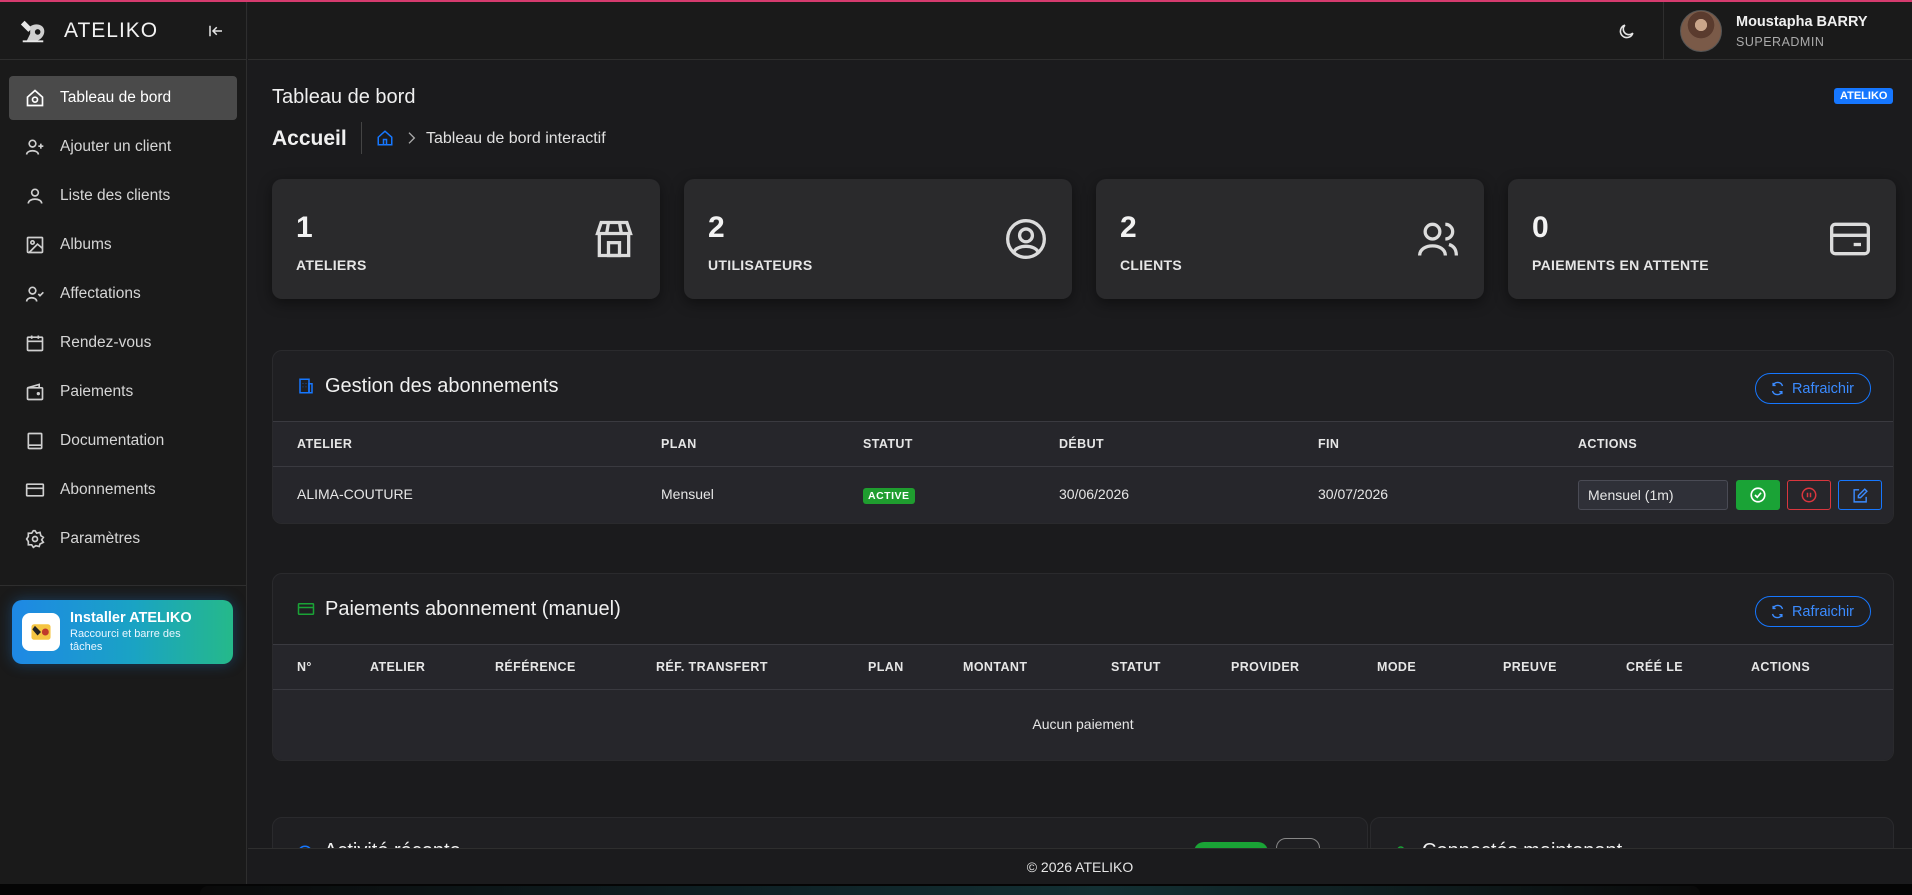 The width and height of the screenshot is (1912, 895). I want to click on column-header: ATELIER, so click(325, 444).